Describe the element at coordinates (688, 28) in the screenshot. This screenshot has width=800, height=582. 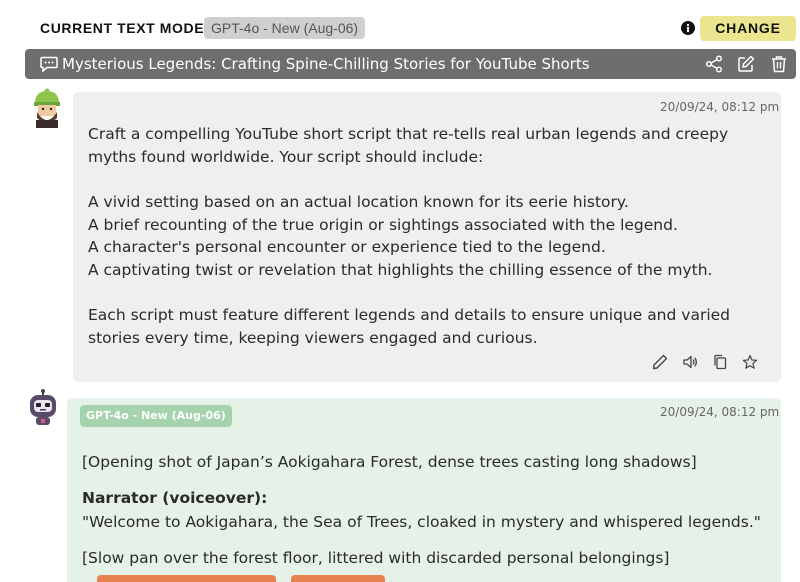
I see `info-icon` at that location.